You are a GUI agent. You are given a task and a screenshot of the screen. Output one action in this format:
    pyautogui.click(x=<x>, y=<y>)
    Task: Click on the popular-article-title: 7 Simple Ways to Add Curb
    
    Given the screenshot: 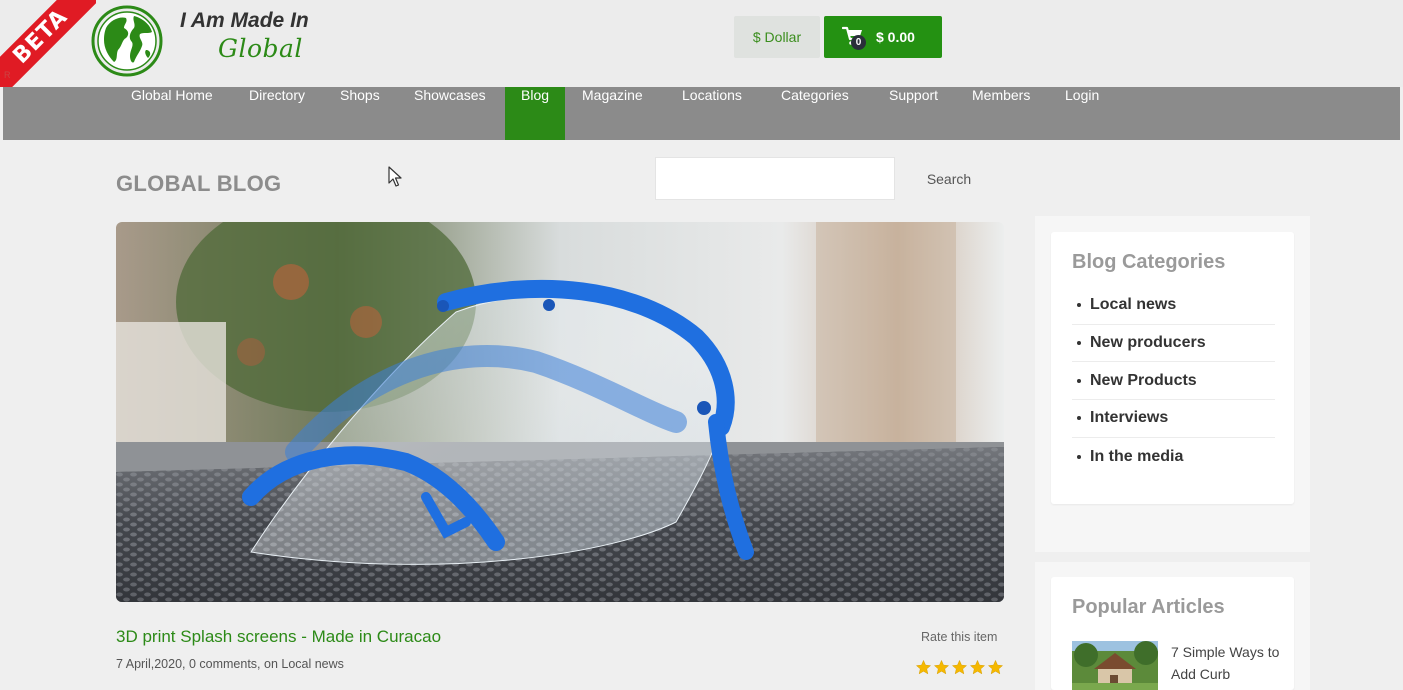 What is the action you would take?
    pyautogui.click(x=1226, y=663)
    